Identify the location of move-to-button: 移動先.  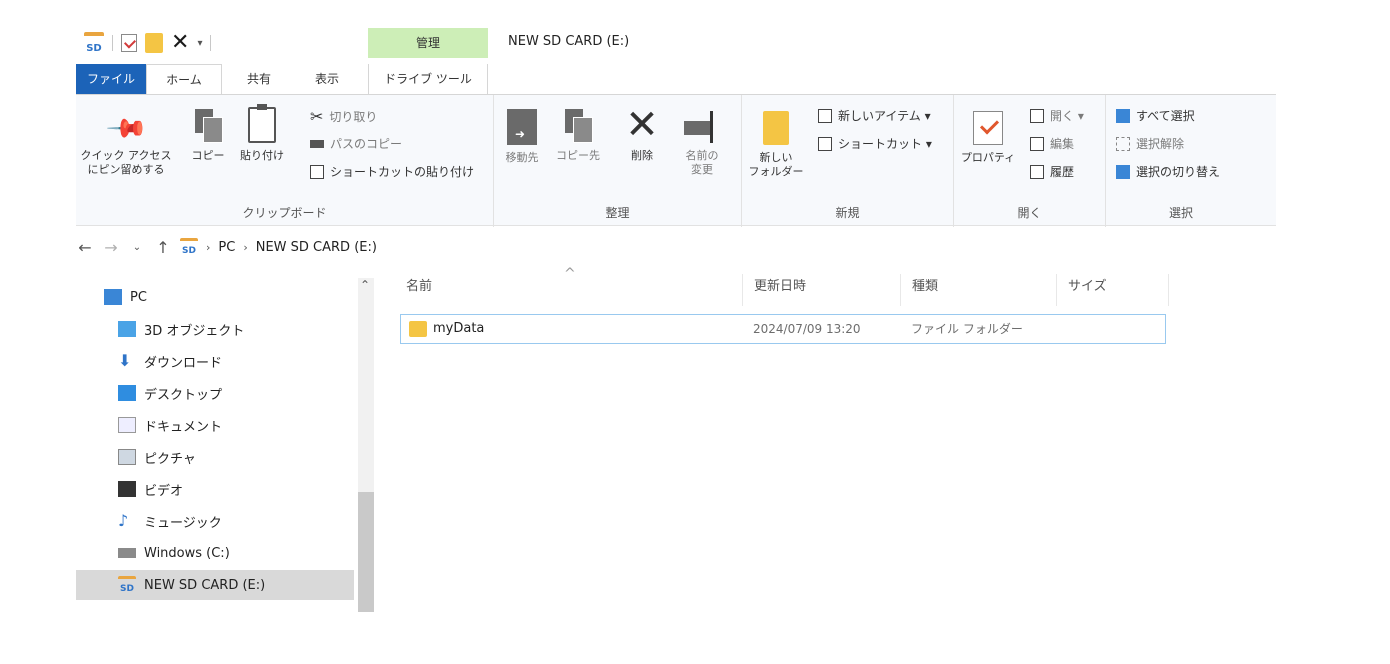
(522, 137).